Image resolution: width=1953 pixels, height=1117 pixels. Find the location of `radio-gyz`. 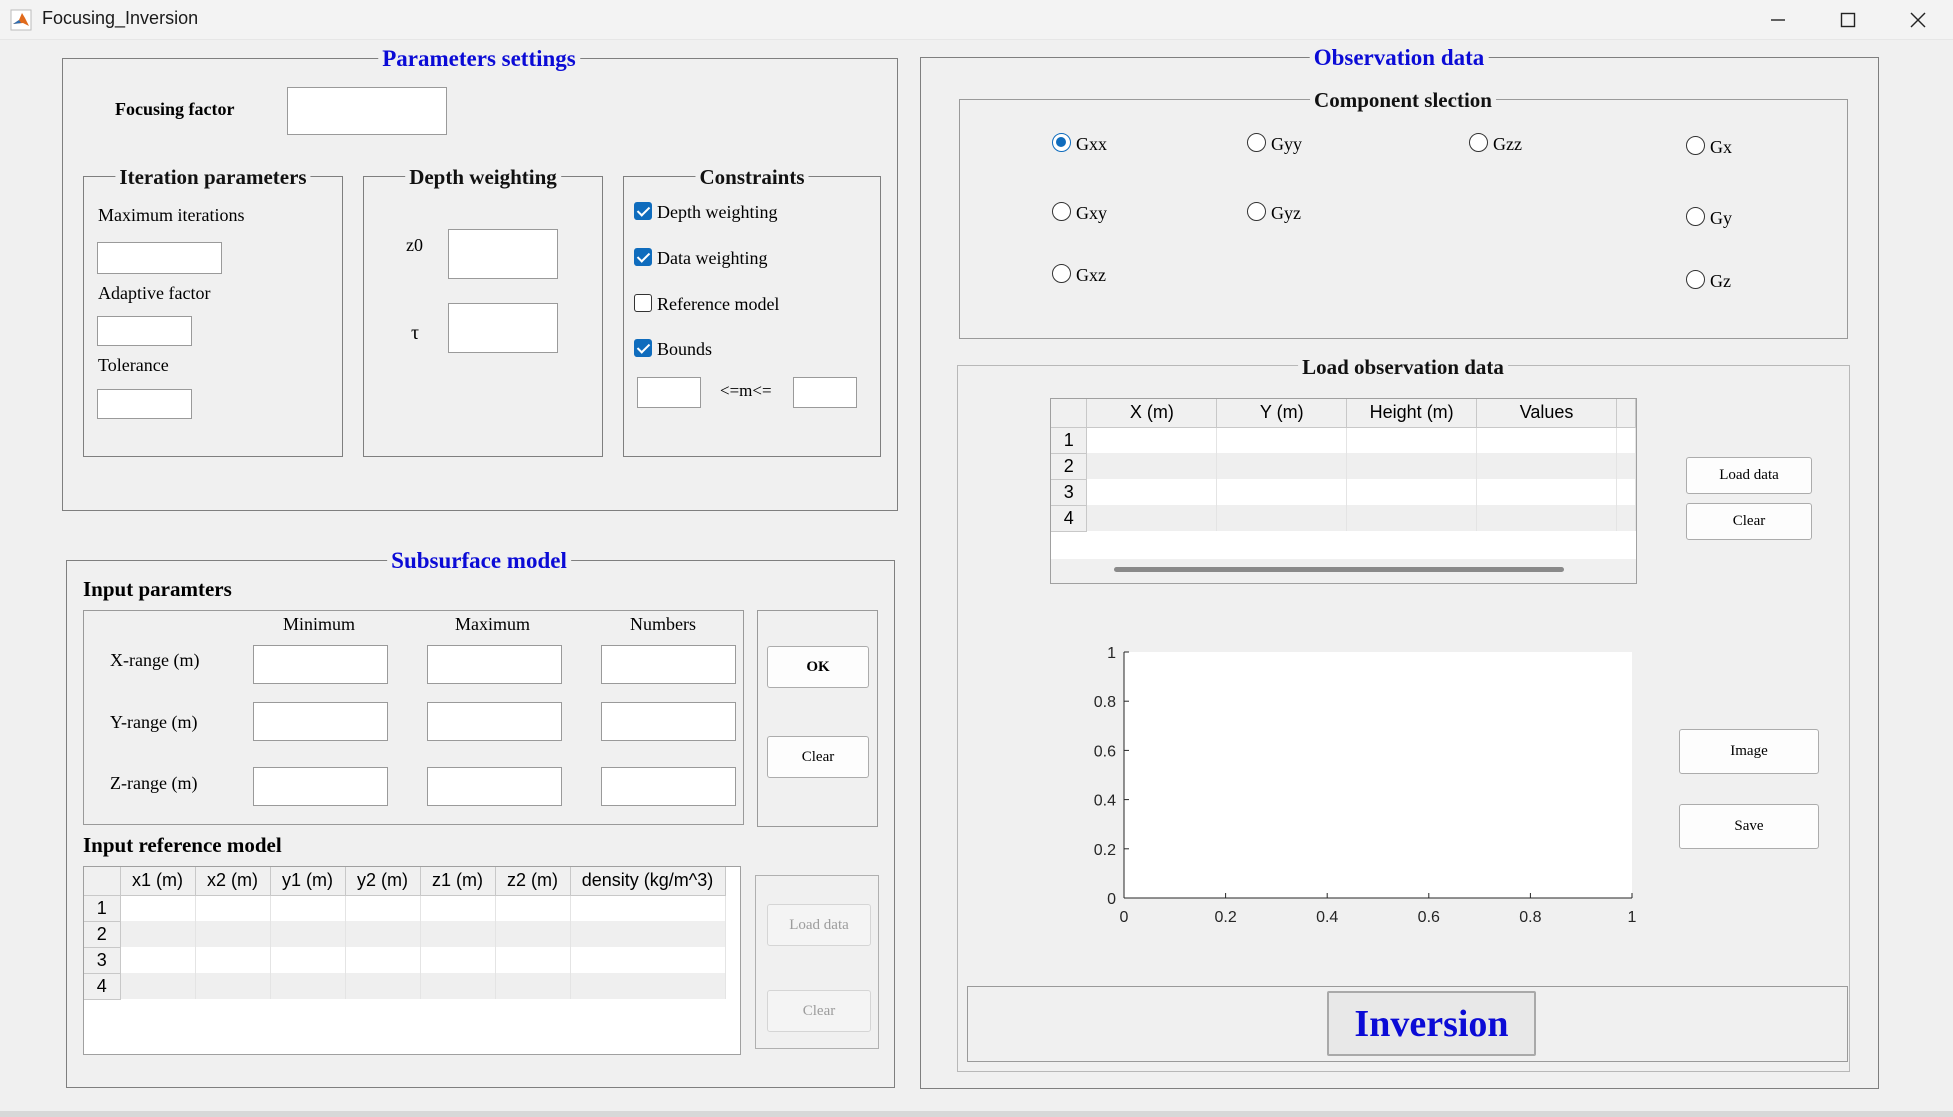

radio-gyz is located at coordinates (1256, 211).